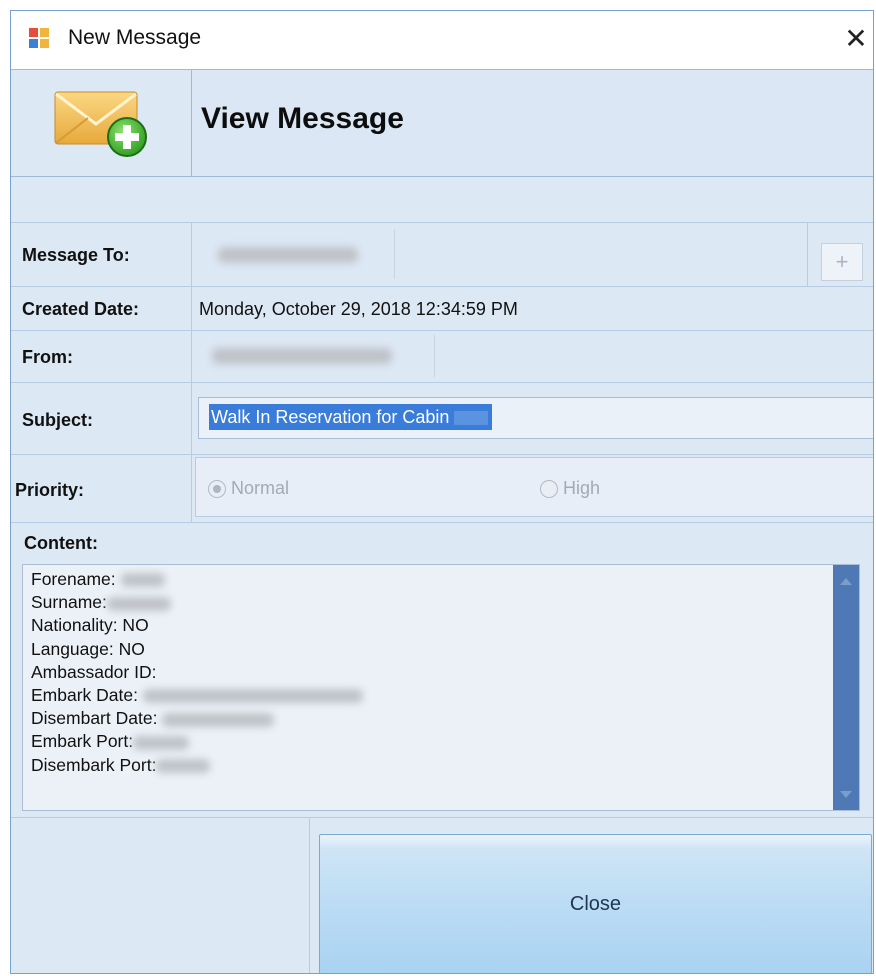 The width and height of the screenshot is (876, 976). I want to click on subject-input: Walk In Reservation for Cabin, so click(535, 418).